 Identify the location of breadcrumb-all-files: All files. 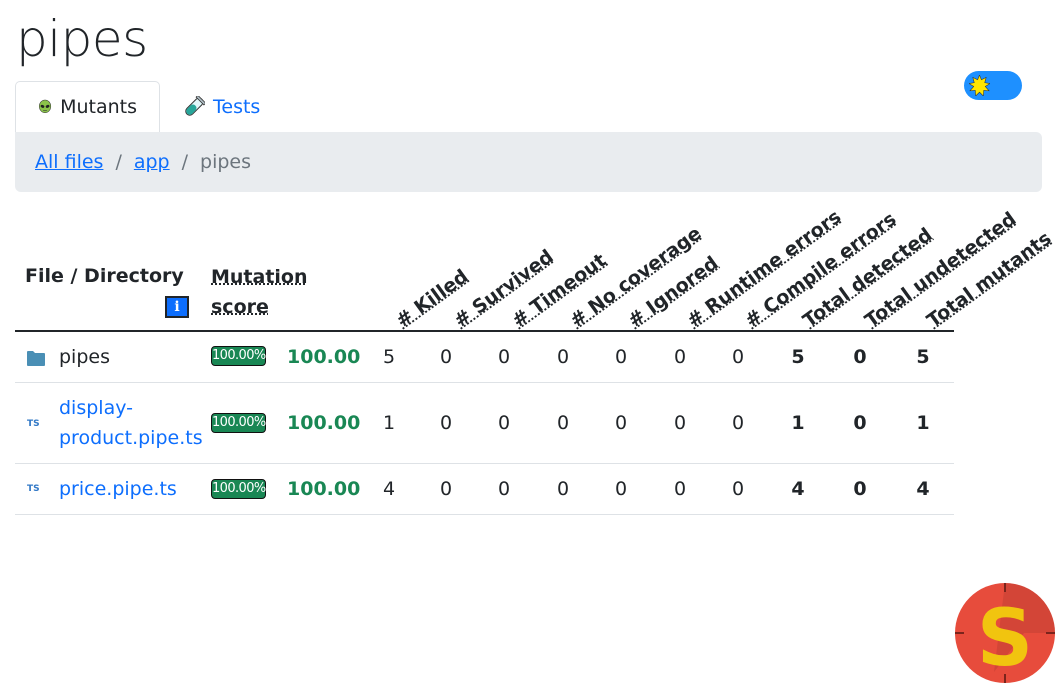
(69, 162).